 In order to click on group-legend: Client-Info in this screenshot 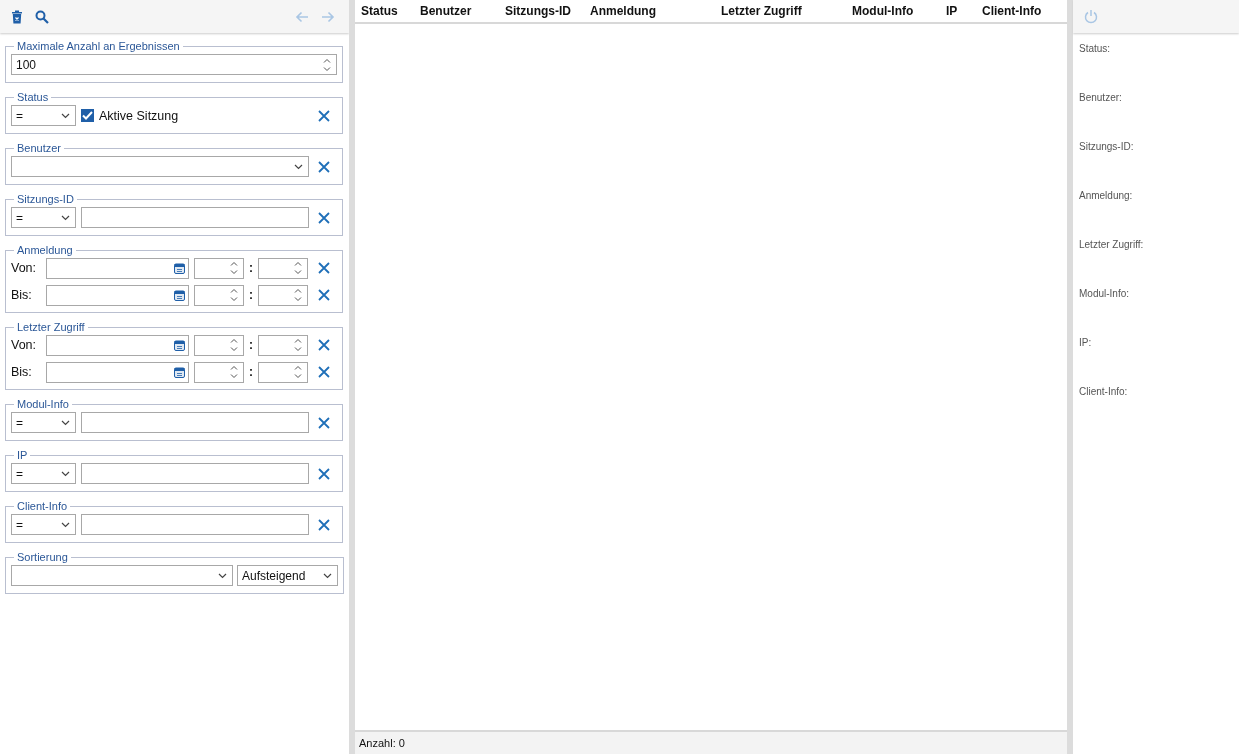, I will do `click(42, 506)`.